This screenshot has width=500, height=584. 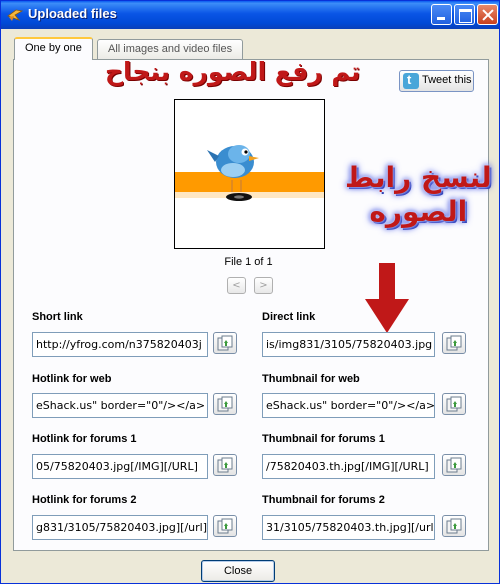 I want to click on thumbnail-web-label: Thumbnail for web, so click(x=311, y=379).